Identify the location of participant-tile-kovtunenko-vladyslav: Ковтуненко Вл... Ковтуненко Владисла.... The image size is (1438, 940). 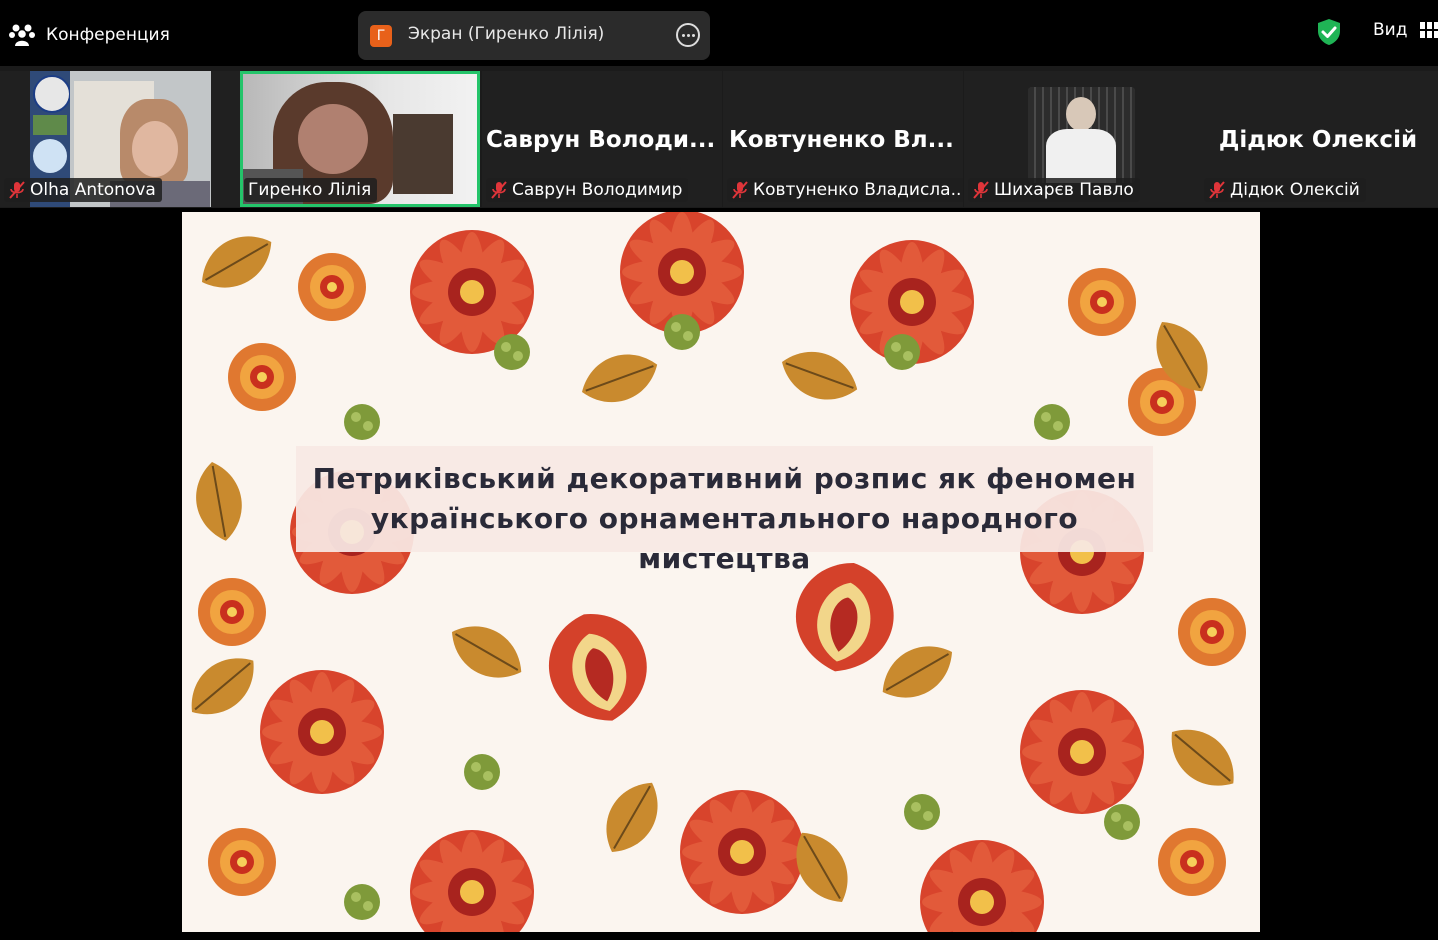
(843, 139).